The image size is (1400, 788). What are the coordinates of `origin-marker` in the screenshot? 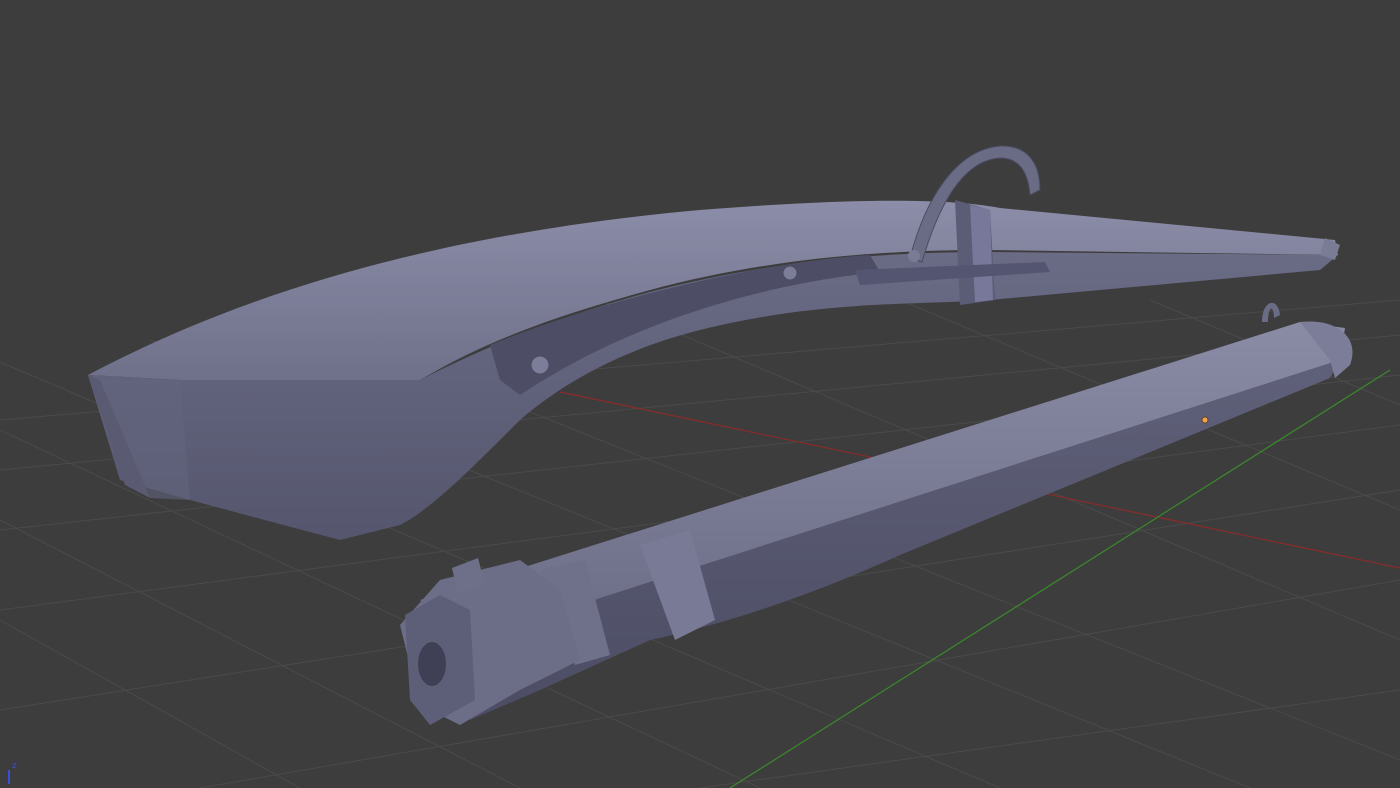 It's located at (1205, 420).